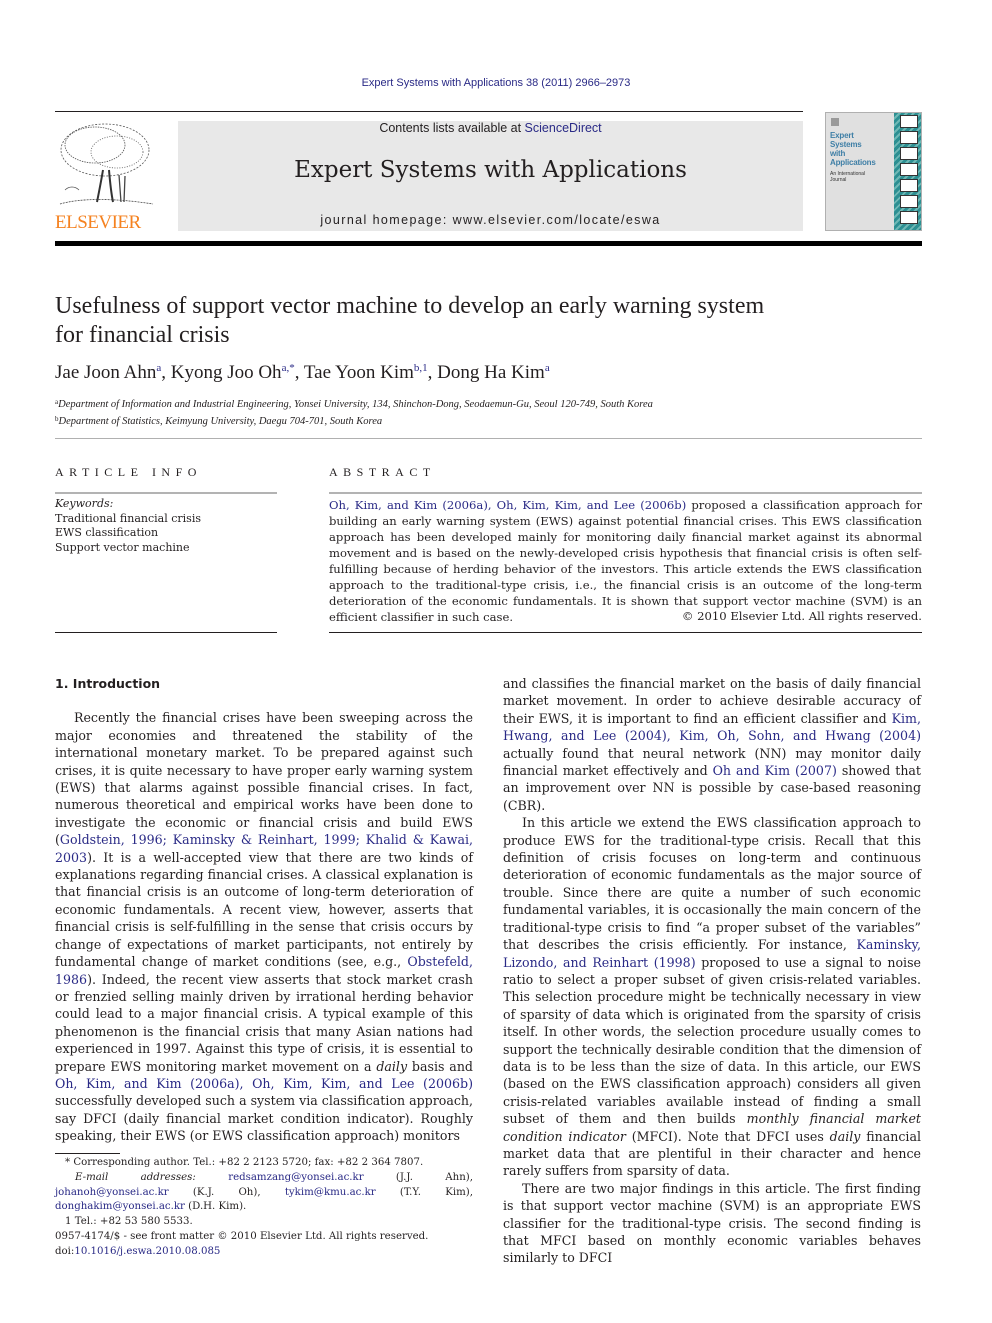 Image resolution: width=992 pixels, height=1323 pixels. What do you see at coordinates (382, 472) in the screenshot?
I see `abstract-heading: ABSTRACT` at bounding box center [382, 472].